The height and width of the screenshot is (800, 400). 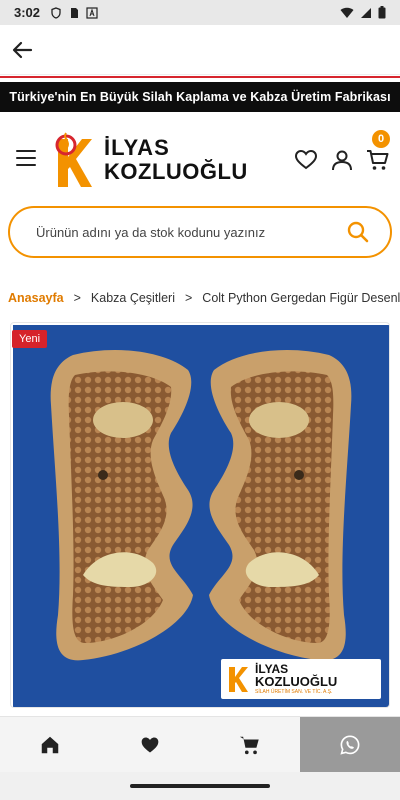 I want to click on breadcrumb-current: Colt Python Gergedan Figür Desenli Ce, so click(x=301, y=298).